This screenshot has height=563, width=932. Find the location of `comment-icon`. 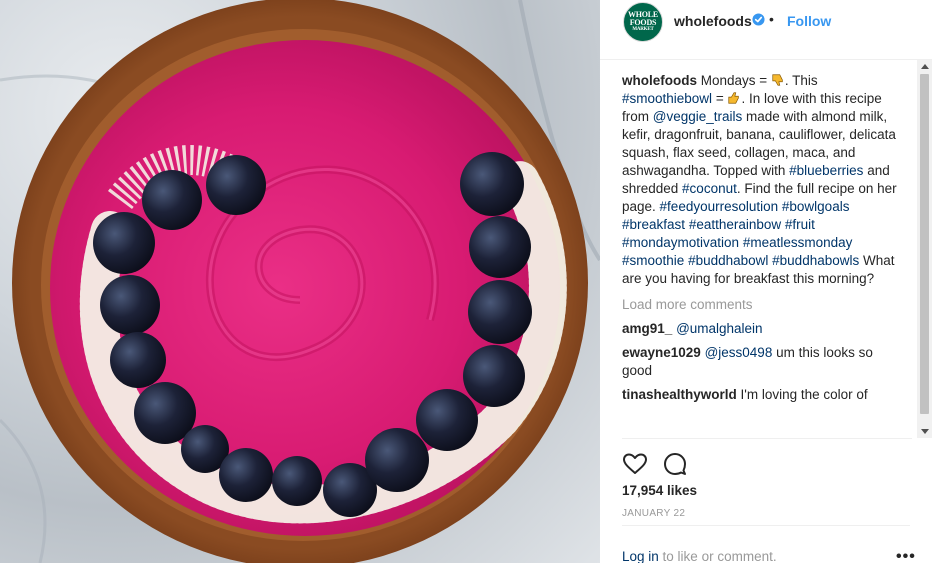

comment-icon is located at coordinates (675, 464).